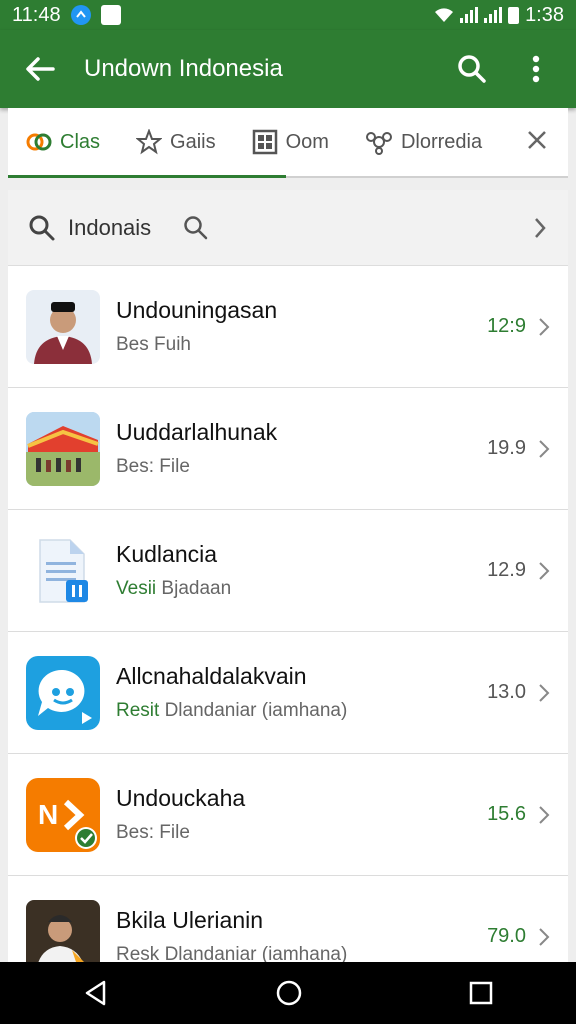 The image size is (576, 1024). Describe the element at coordinates (63, 692) in the screenshot. I see `chat-app-thumbnail` at that location.